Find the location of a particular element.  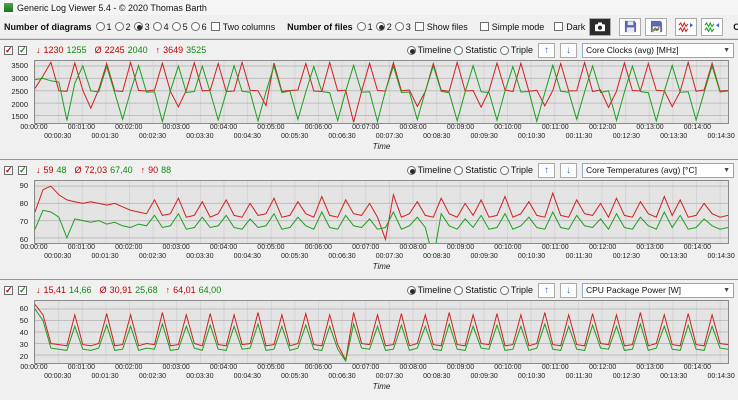

x-tick-label: 00:07:00 is located at coordinates (366, 367).